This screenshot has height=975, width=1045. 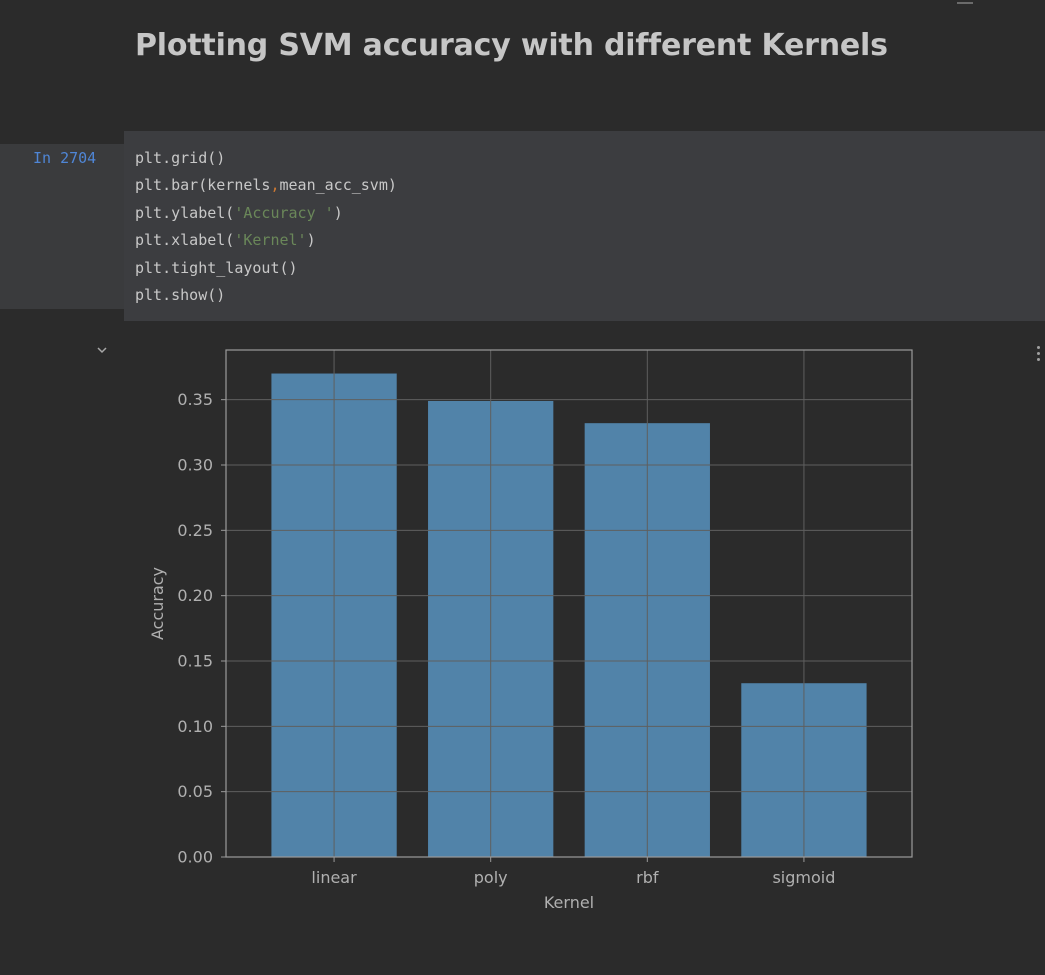 I want to click on code-token: 'Accuracy ', so click(x=284, y=212).